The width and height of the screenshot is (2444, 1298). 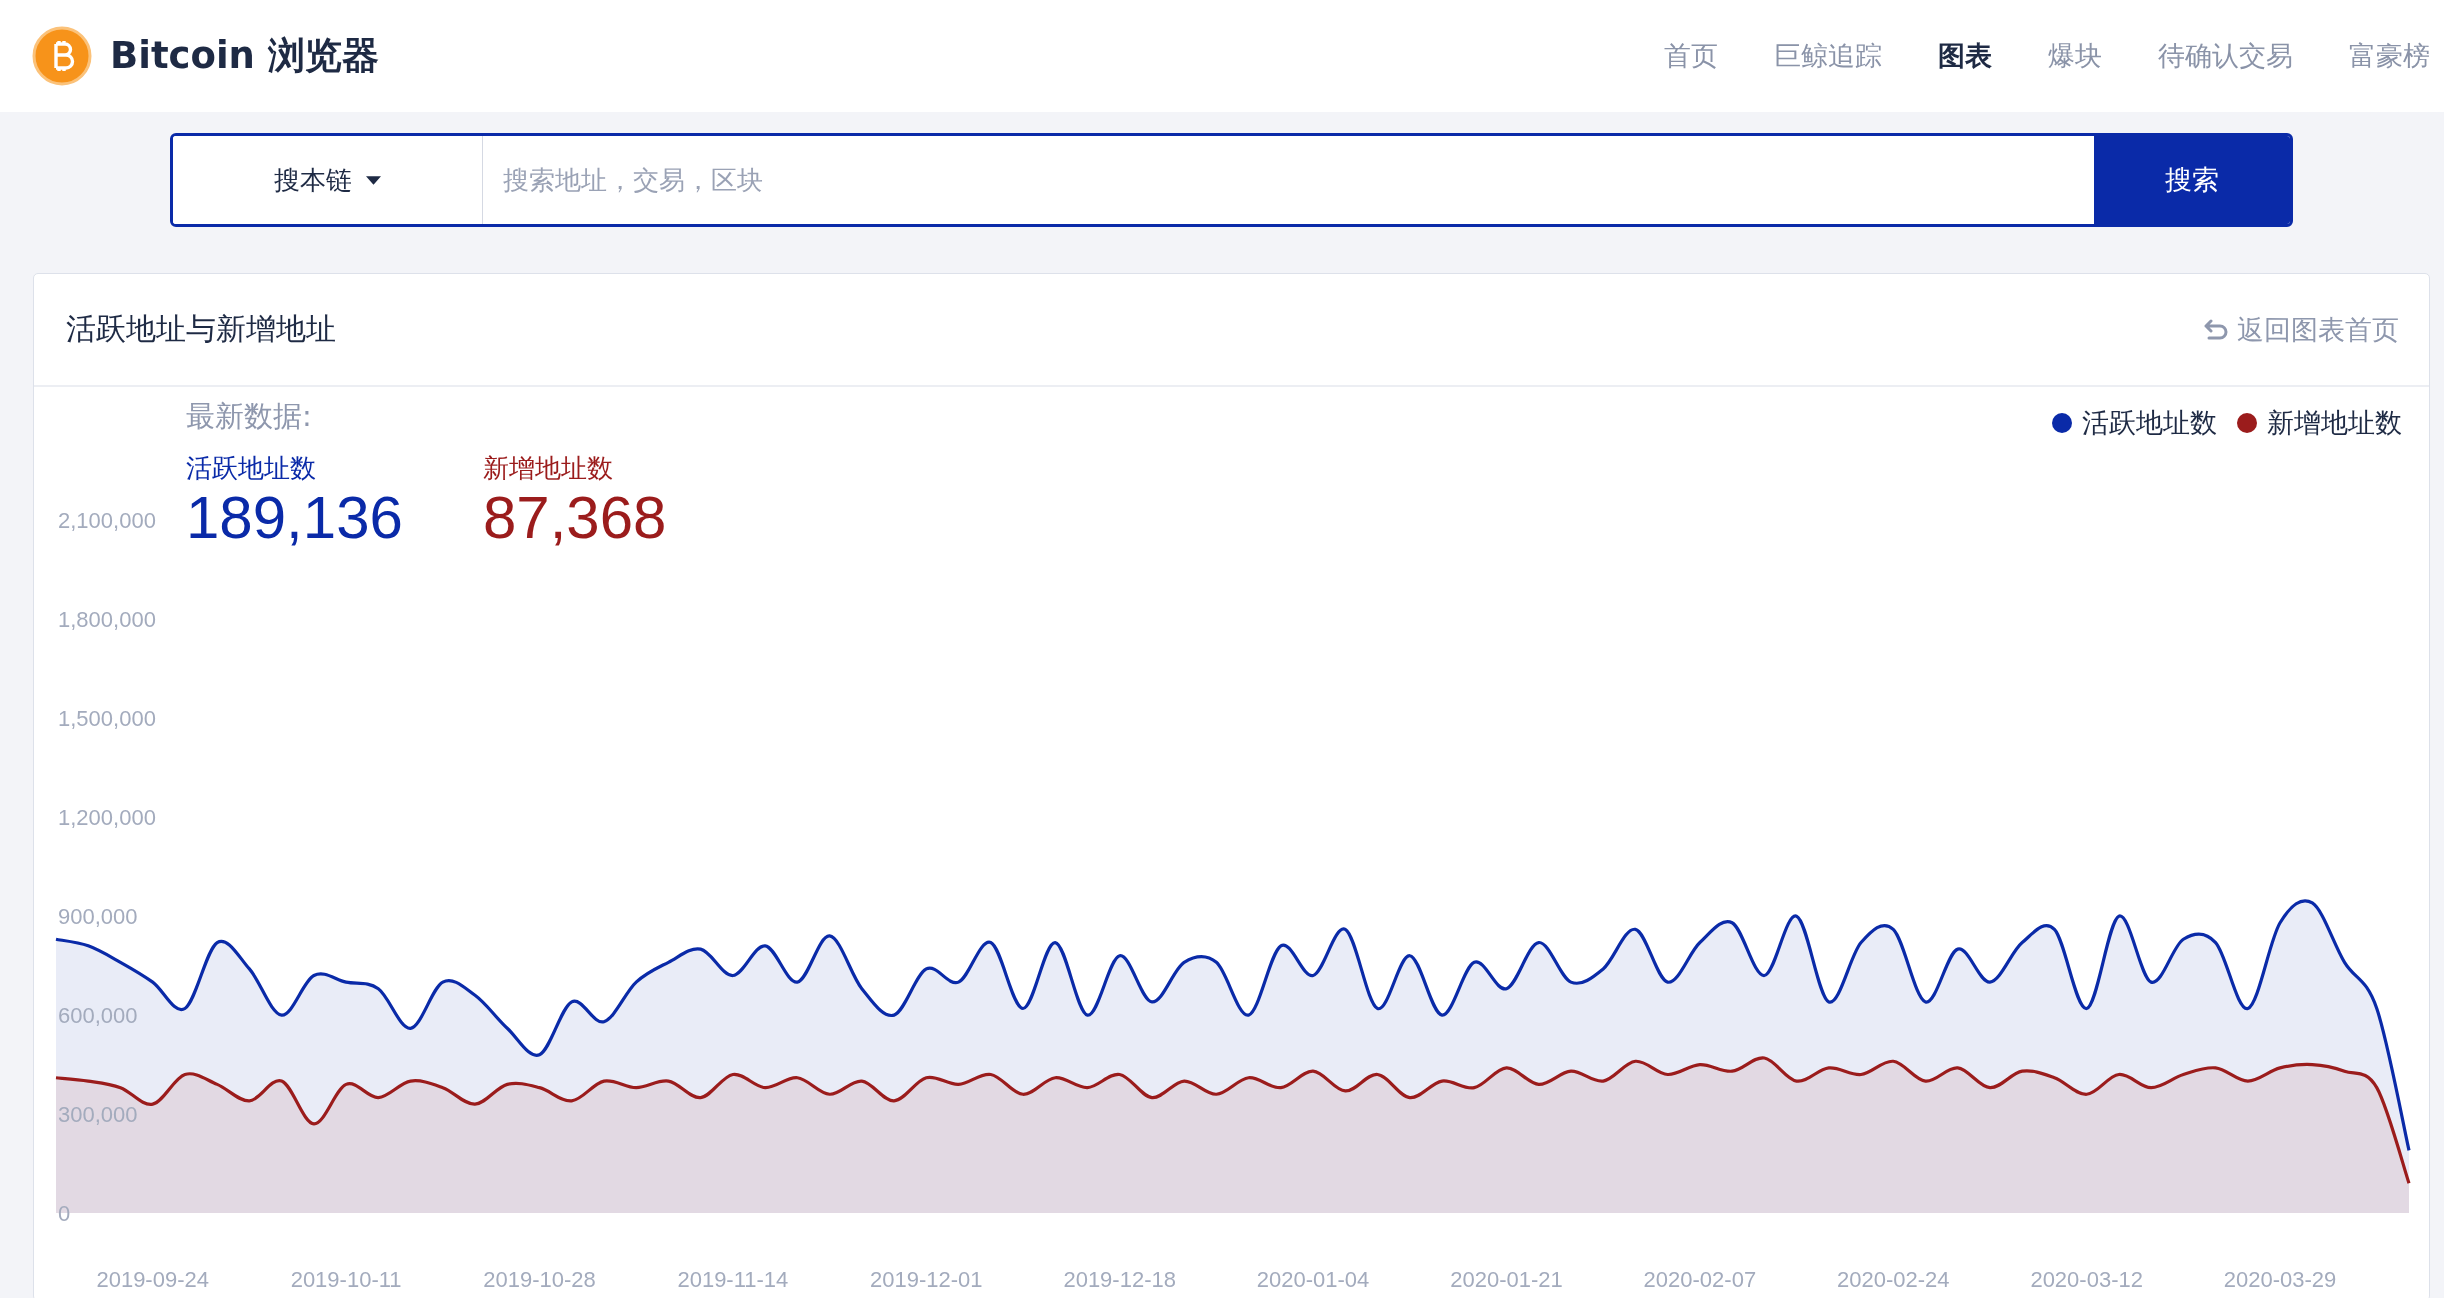 What do you see at coordinates (539, 1279) in the screenshot?
I see `x-axis-label: 2019-10-28` at bounding box center [539, 1279].